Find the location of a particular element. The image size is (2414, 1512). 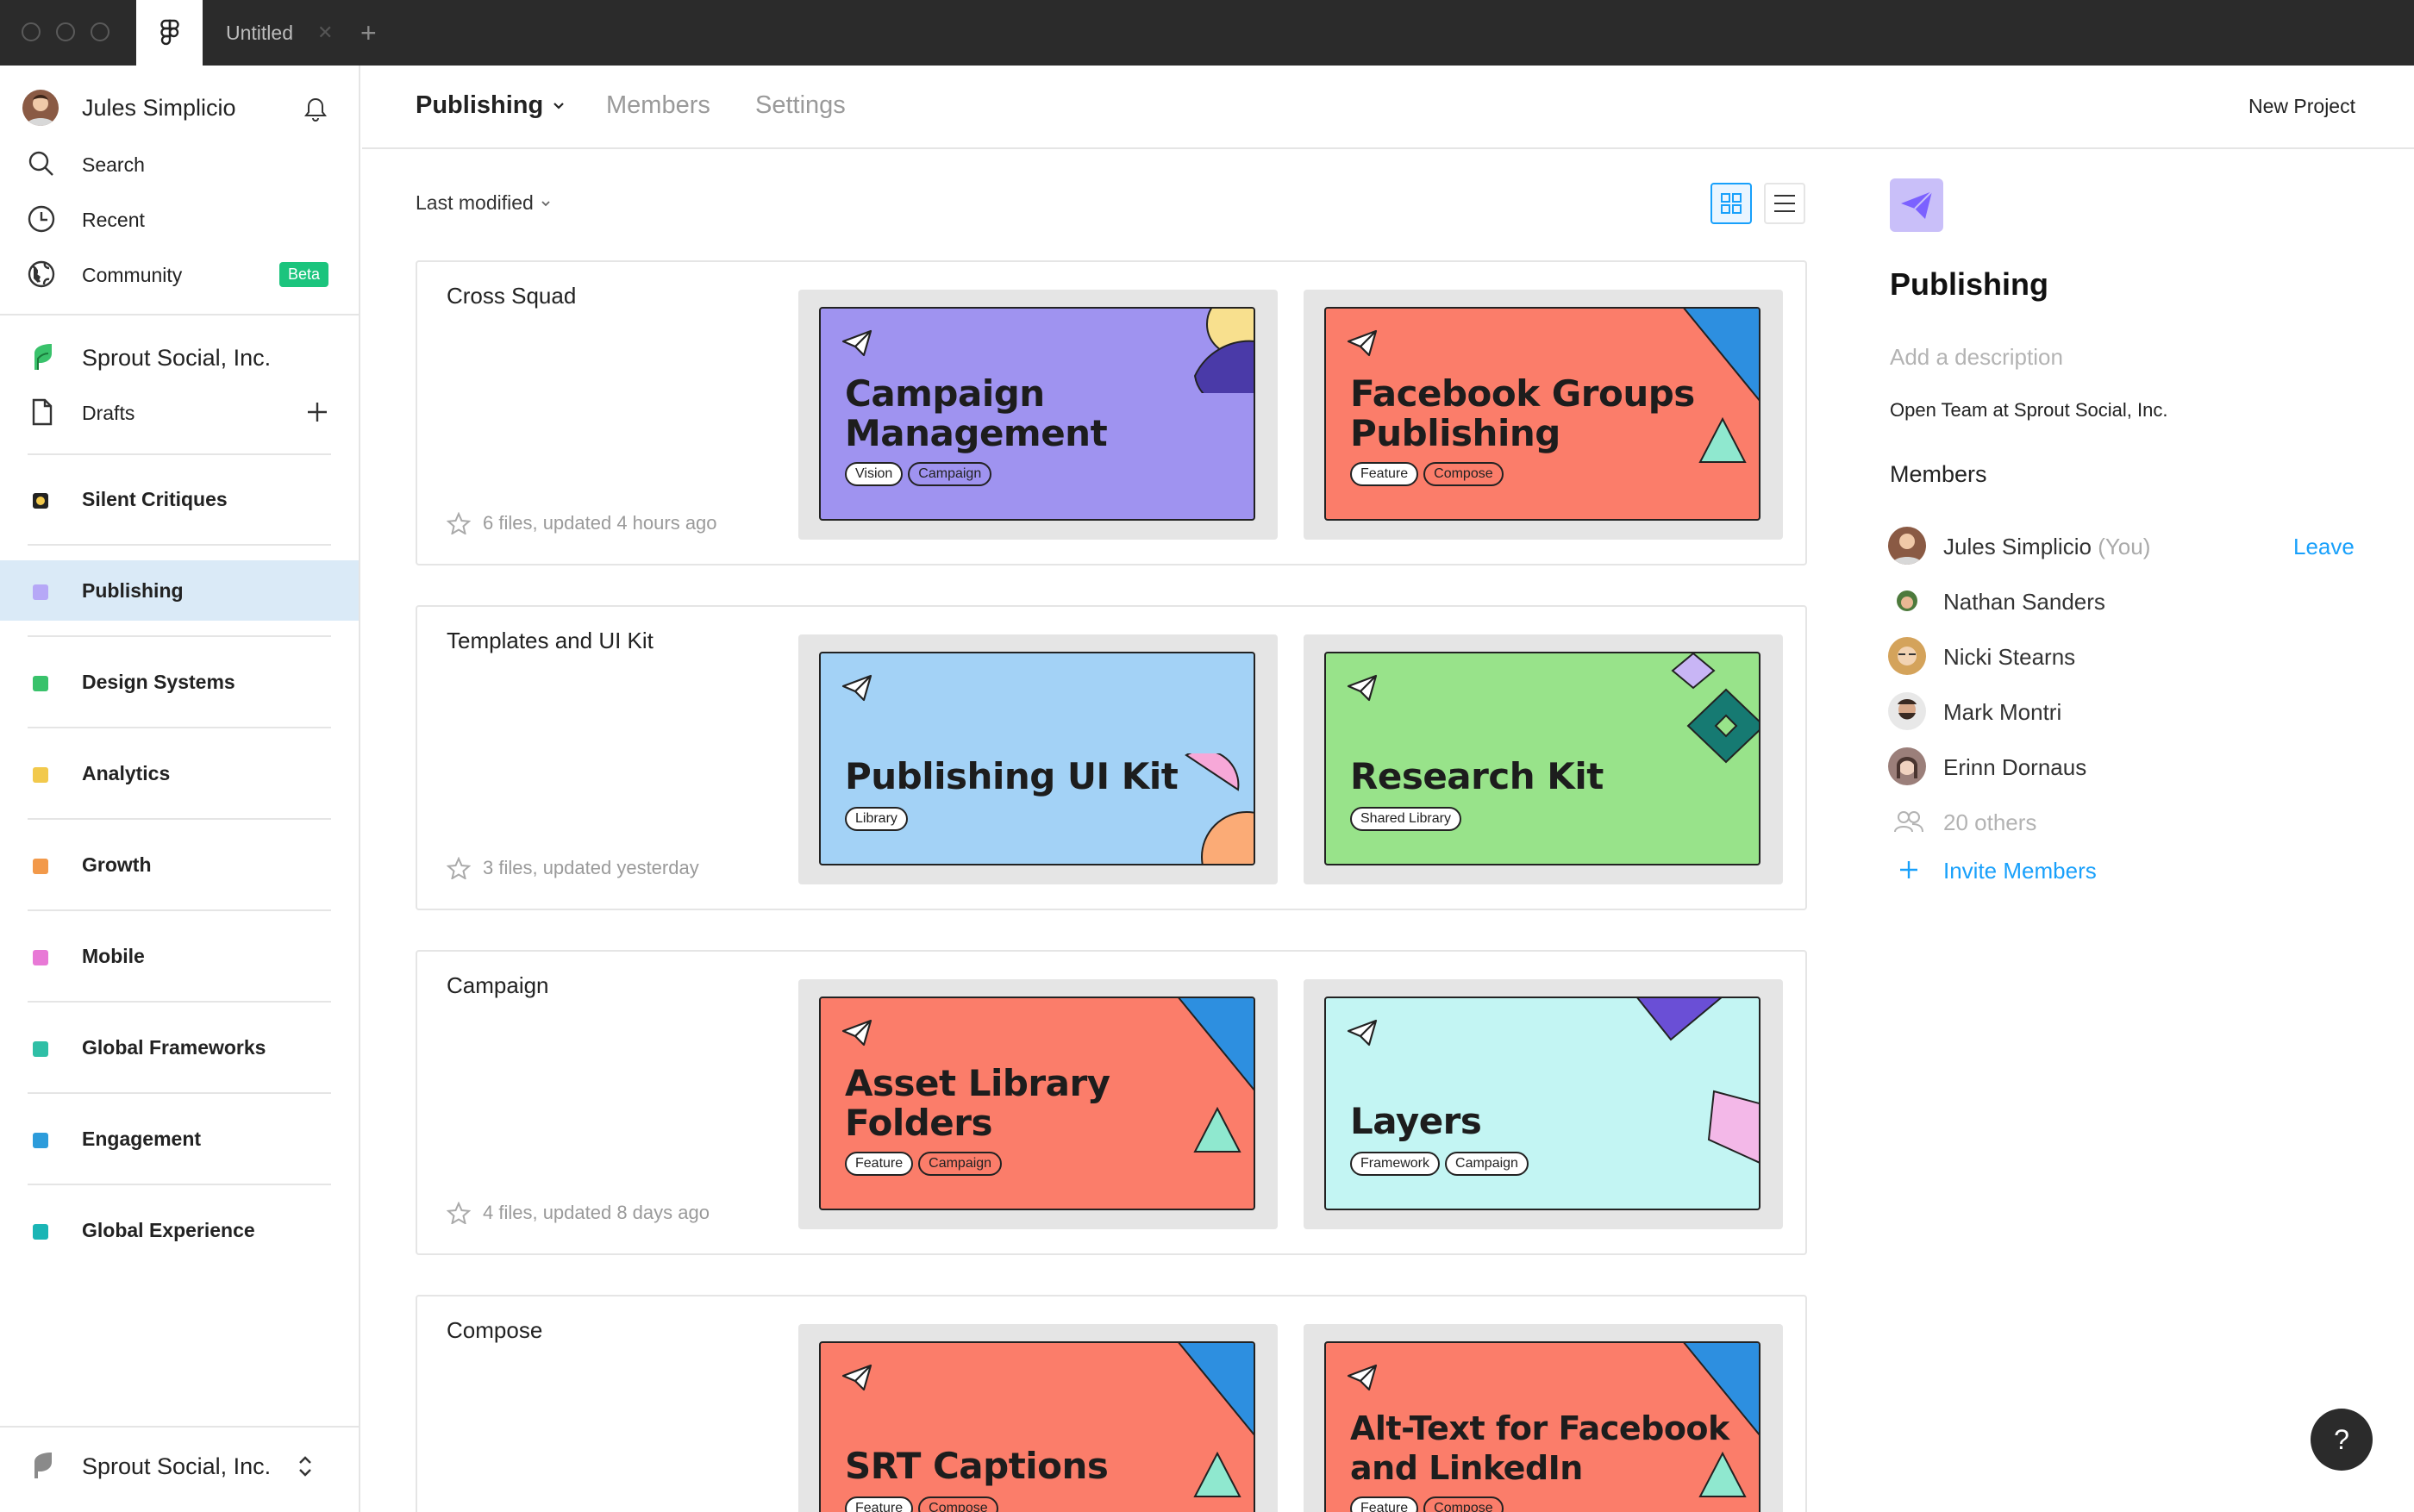

org-name: Sprout Social, Inc. is located at coordinates (177, 1466).